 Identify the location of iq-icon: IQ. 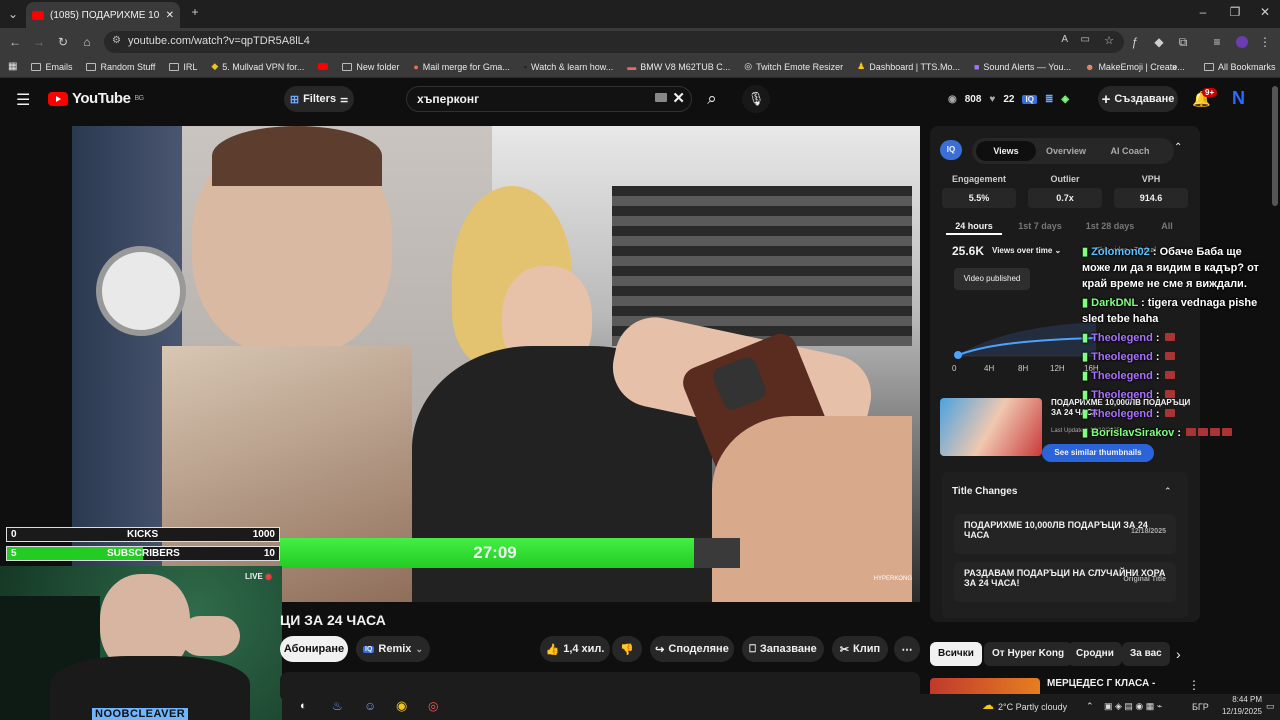
(1029, 99).